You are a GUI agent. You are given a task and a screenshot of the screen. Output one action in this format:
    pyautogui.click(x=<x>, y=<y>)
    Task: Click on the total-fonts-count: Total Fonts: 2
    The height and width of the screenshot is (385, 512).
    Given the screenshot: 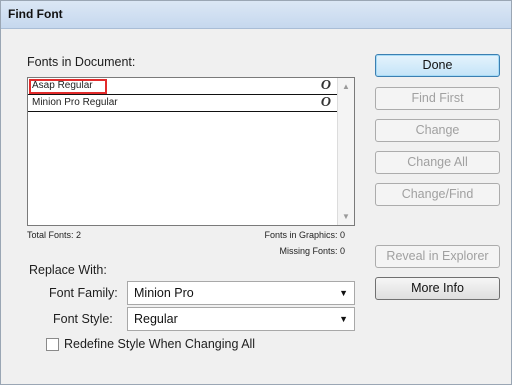 What is the action you would take?
    pyautogui.click(x=54, y=235)
    